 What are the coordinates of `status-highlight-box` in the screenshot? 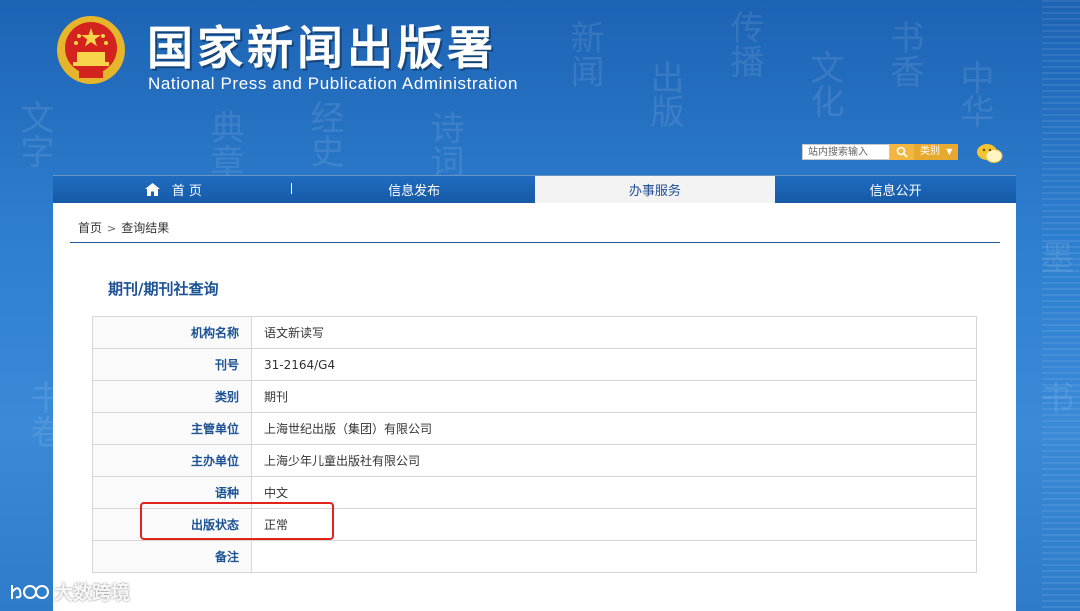 It's located at (237, 521).